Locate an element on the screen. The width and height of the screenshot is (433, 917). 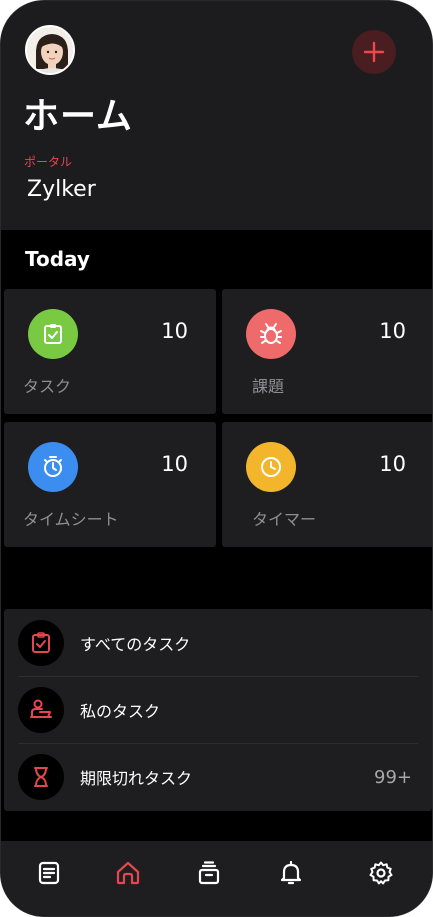
bell-icon is located at coordinates (291, 872).